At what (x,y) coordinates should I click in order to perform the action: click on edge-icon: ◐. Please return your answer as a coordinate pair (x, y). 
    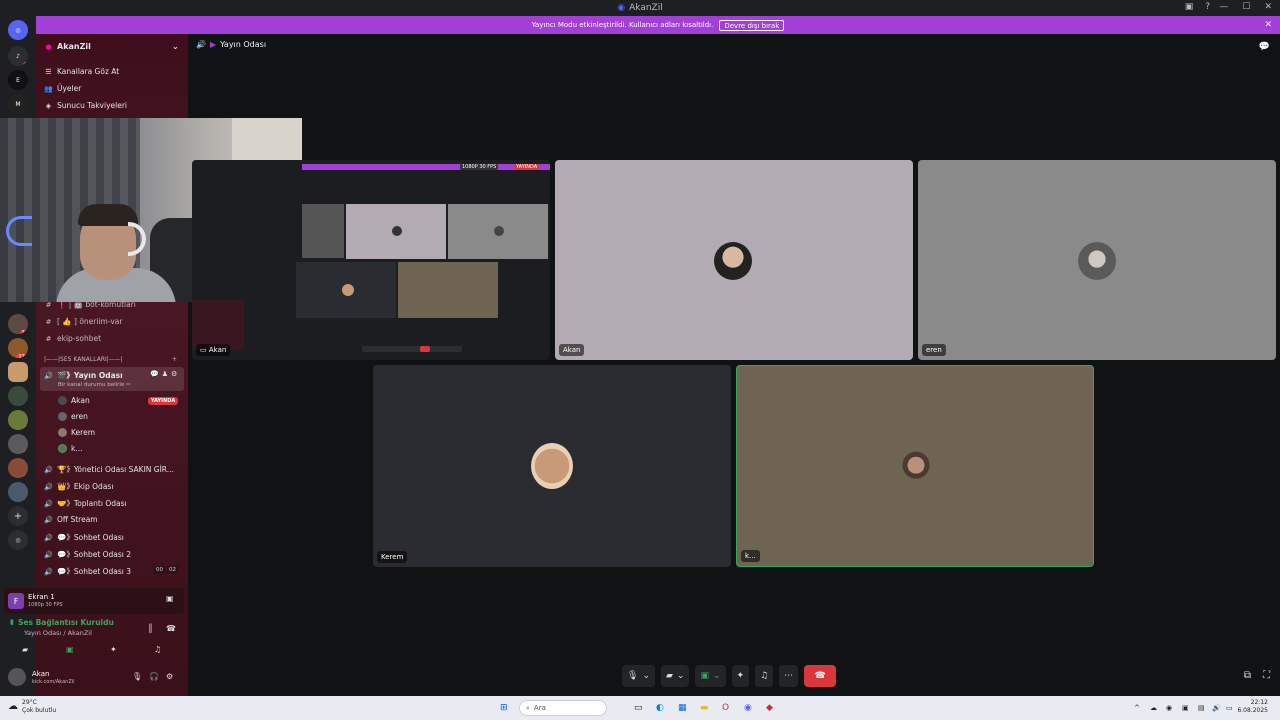
    Looking at the image, I should click on (660, 708).